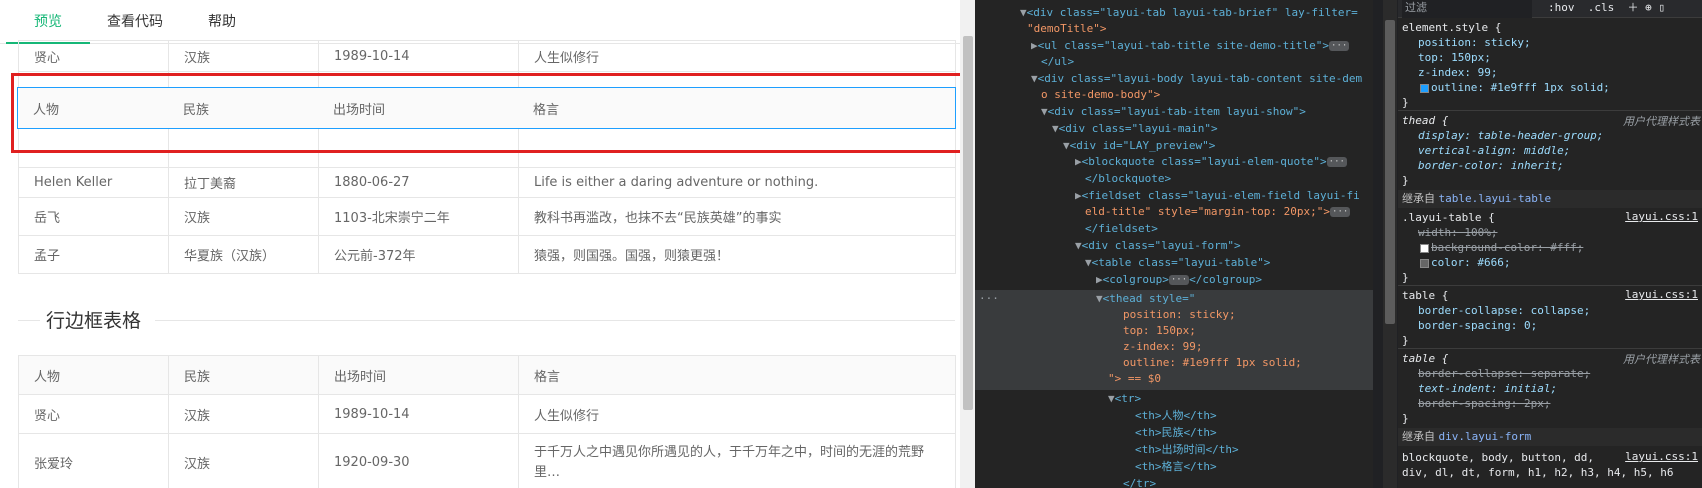 This screenshot has width=1702, height=488. Describe the element at coordinates (1121, 228) in the screenshot. I see `dom-node: </fieldset>` at that location.